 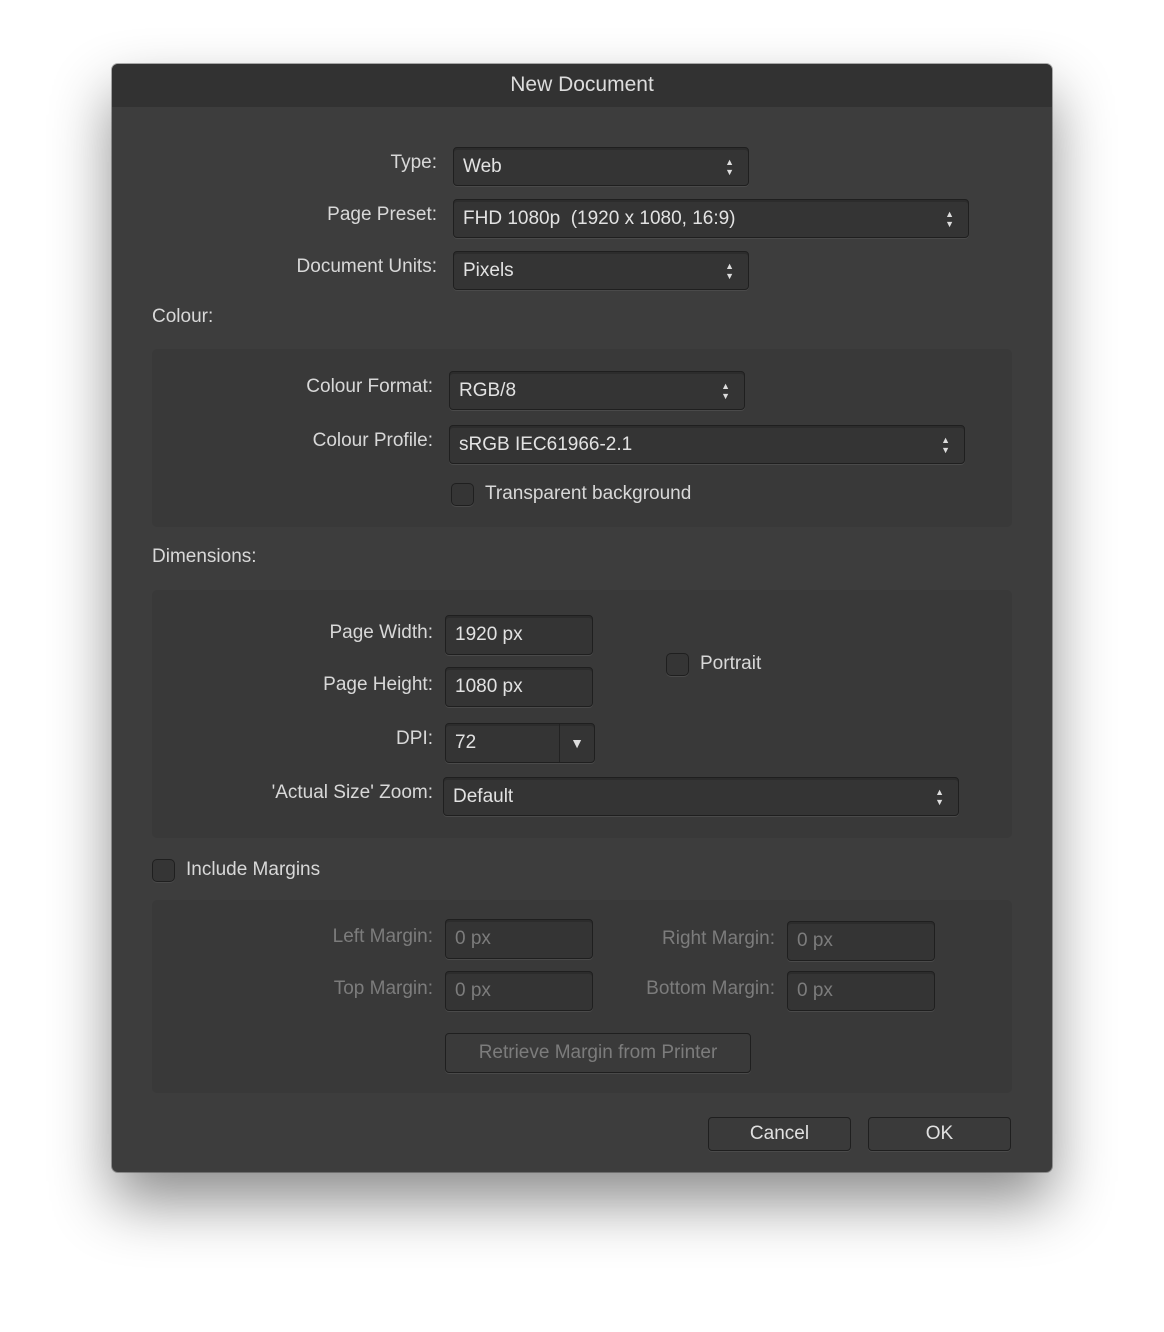 I want to click on include-margins-label: Include Margins, so click(x=253, y=870).